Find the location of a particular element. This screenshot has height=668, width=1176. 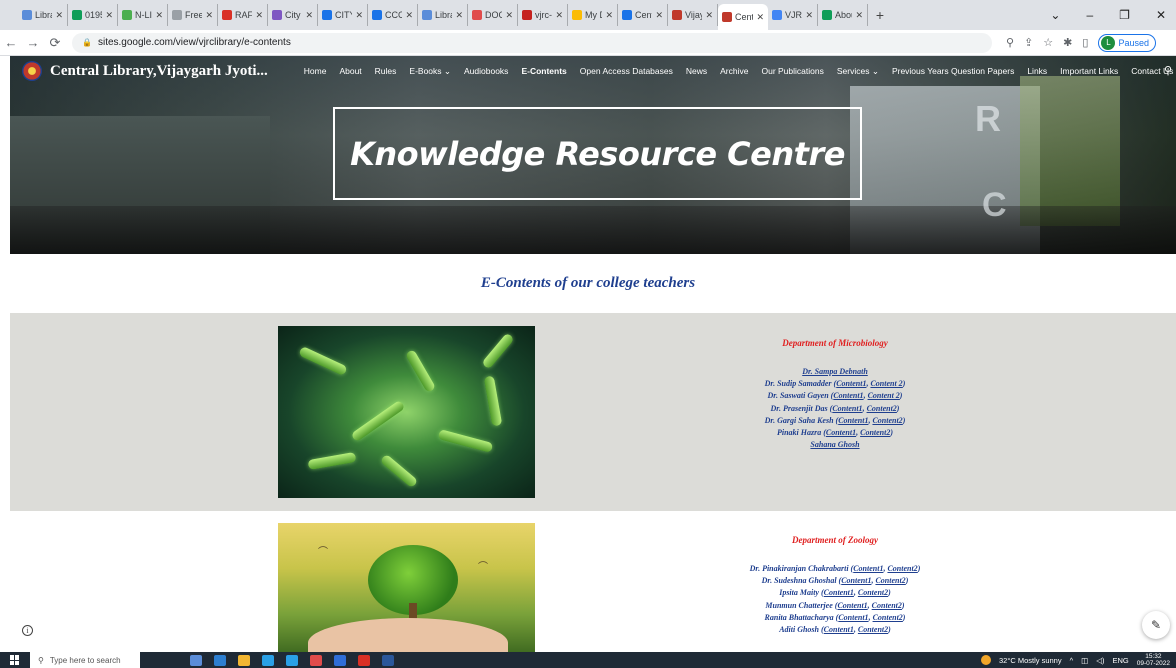

new-tab-button: + is located at coordinates (880, 15).